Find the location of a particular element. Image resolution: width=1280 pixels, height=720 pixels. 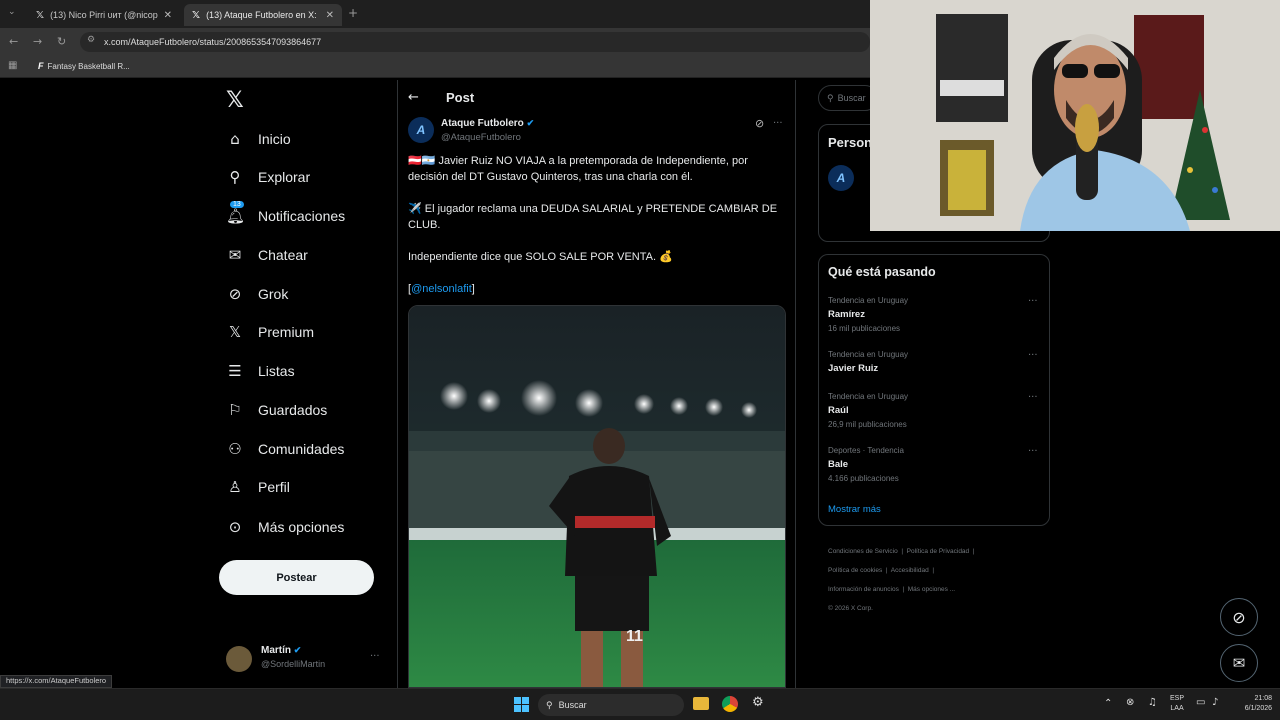

sidebar-item-listas: ☰ Listas is located at coordinates (260, 371).